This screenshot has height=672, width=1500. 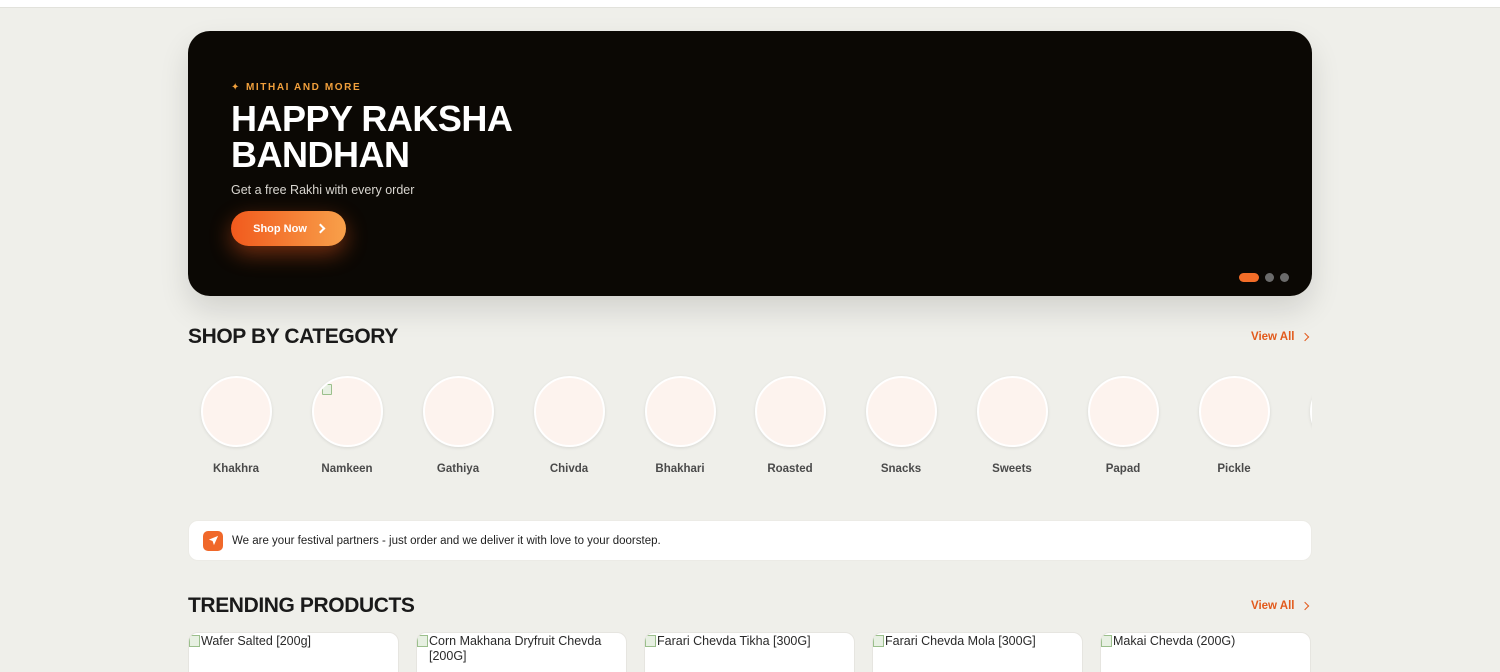 I want to click on category-label: Papad, so click(x=1123, y=469).